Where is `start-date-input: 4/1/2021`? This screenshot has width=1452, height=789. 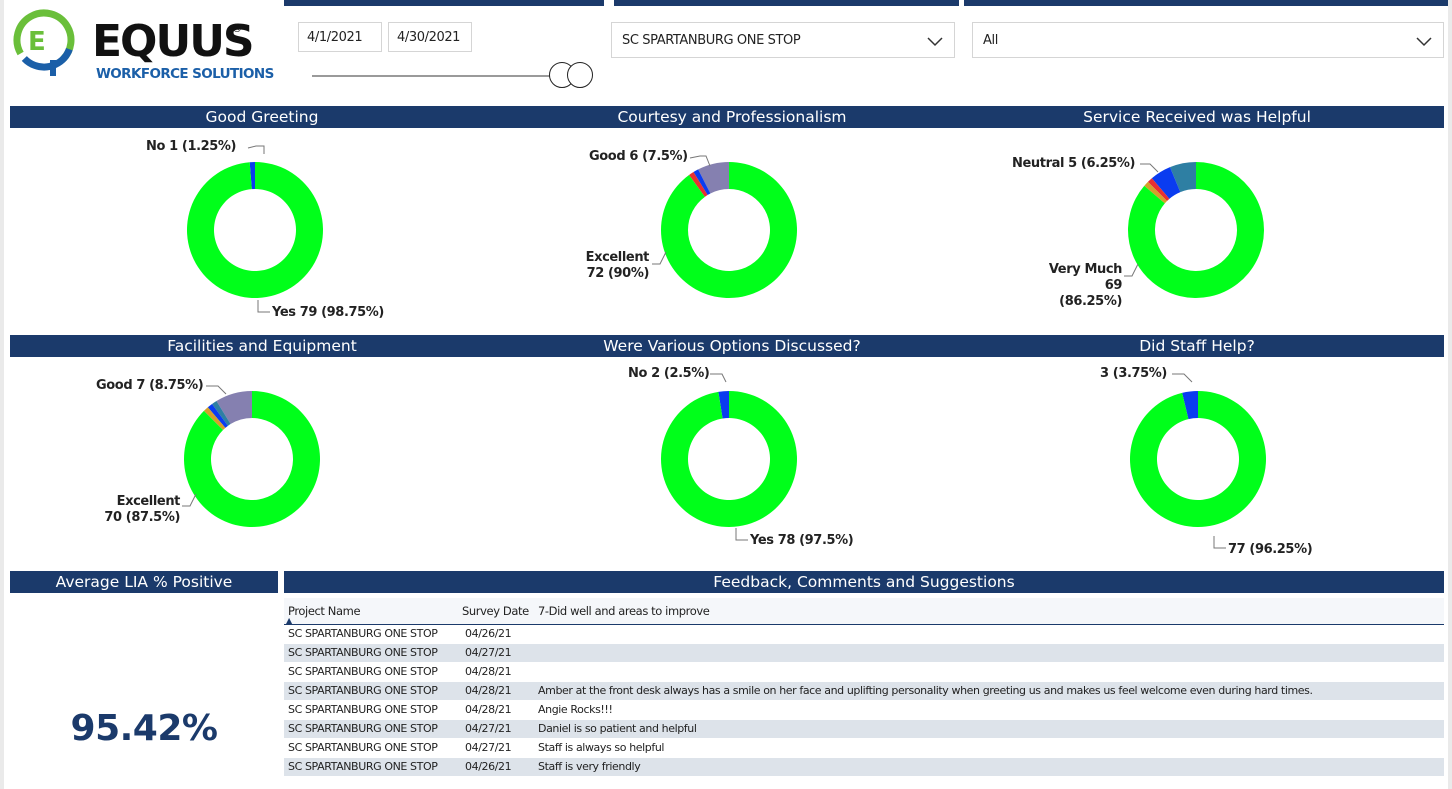 start-date-input: 4/1/2021 is located at coordinates (340, 37).